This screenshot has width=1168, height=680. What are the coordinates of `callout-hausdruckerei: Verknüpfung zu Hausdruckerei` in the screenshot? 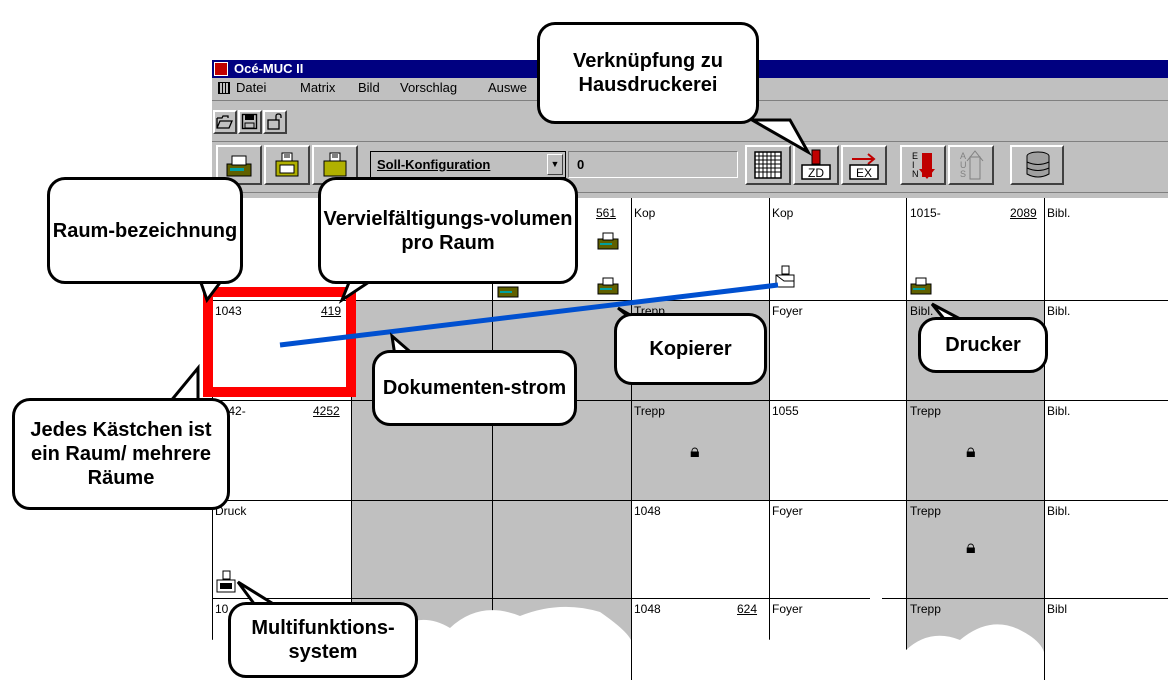 It's located at (648, 73).